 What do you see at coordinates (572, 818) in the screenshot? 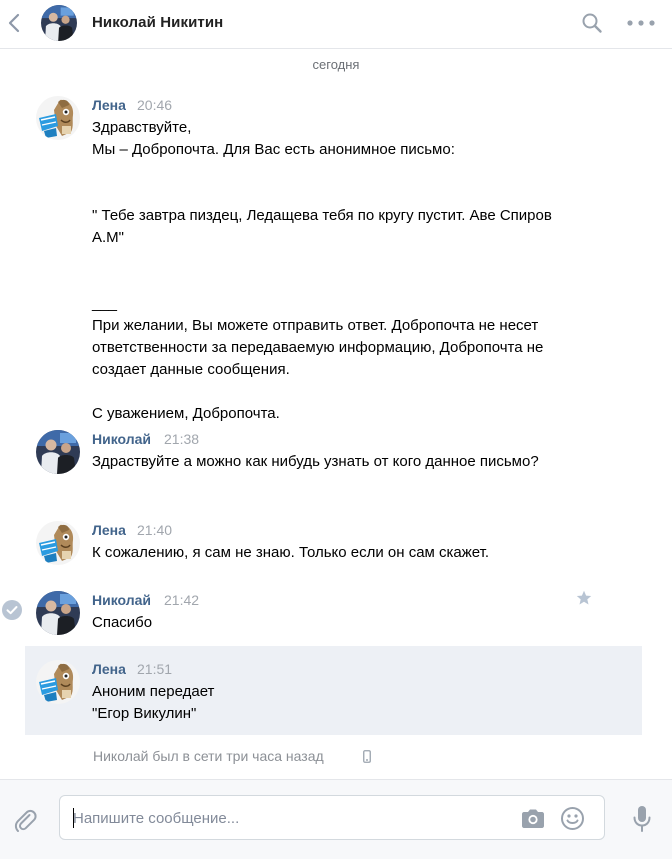
I see `smile-icon` at bounding box center [572, 818].